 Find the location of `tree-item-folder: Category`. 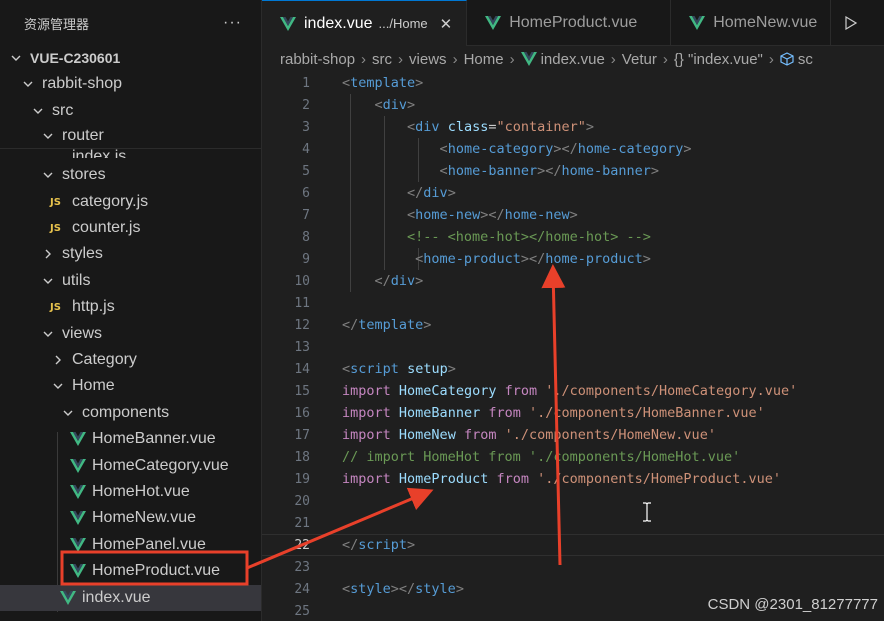

tree-item-folder: Category is located at coordinates (130, 360).